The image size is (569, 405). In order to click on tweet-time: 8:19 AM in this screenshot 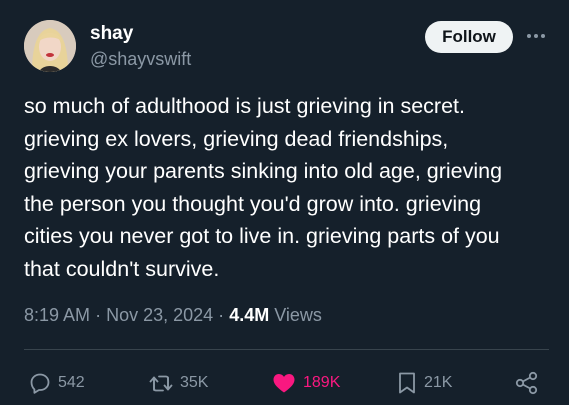, I will do `click(57, 315)`.